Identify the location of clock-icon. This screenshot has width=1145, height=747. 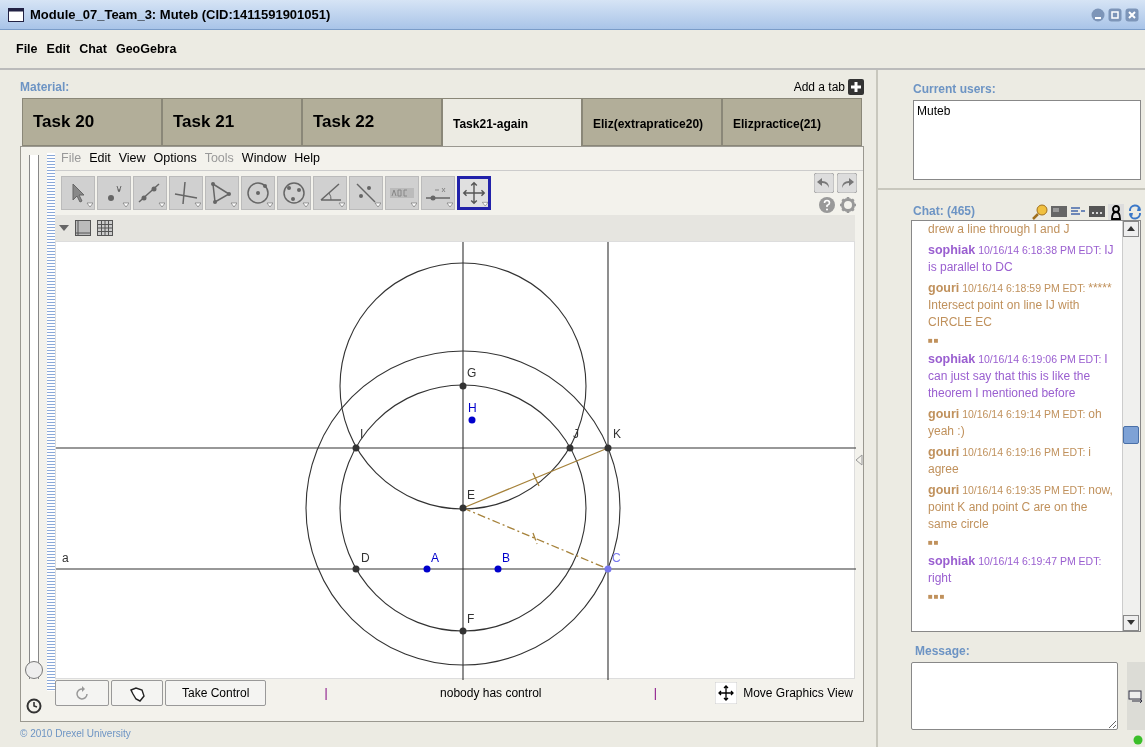
(34, 706).